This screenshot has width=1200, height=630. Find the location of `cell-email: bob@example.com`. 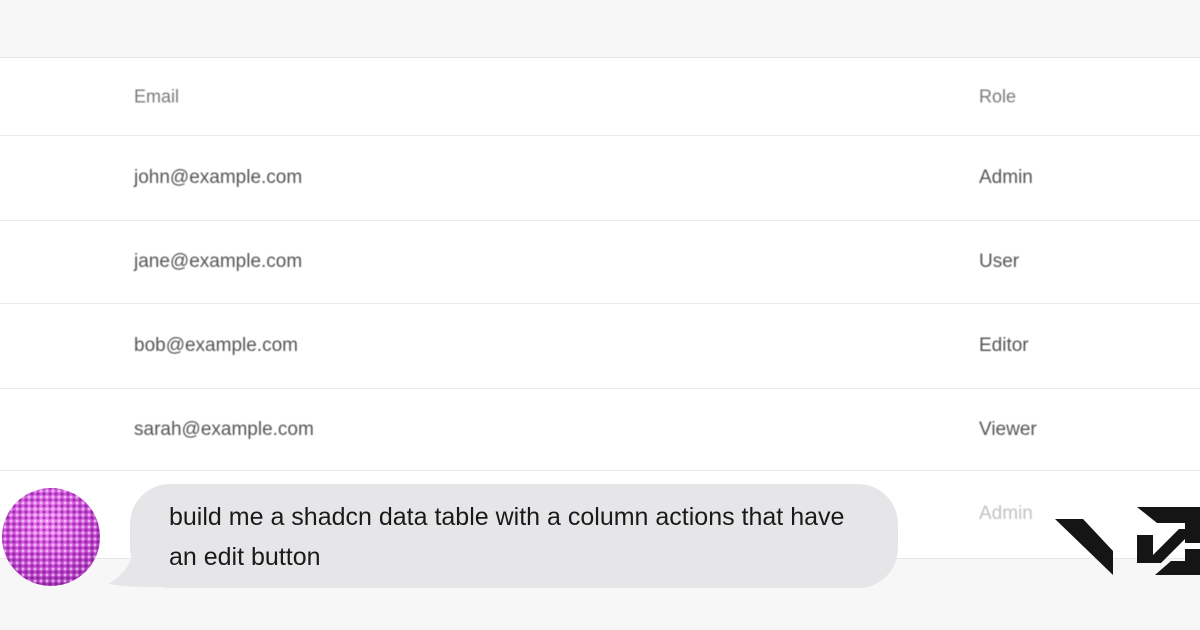

cell-email: bob@example.com is located at coordinates (216, 345).